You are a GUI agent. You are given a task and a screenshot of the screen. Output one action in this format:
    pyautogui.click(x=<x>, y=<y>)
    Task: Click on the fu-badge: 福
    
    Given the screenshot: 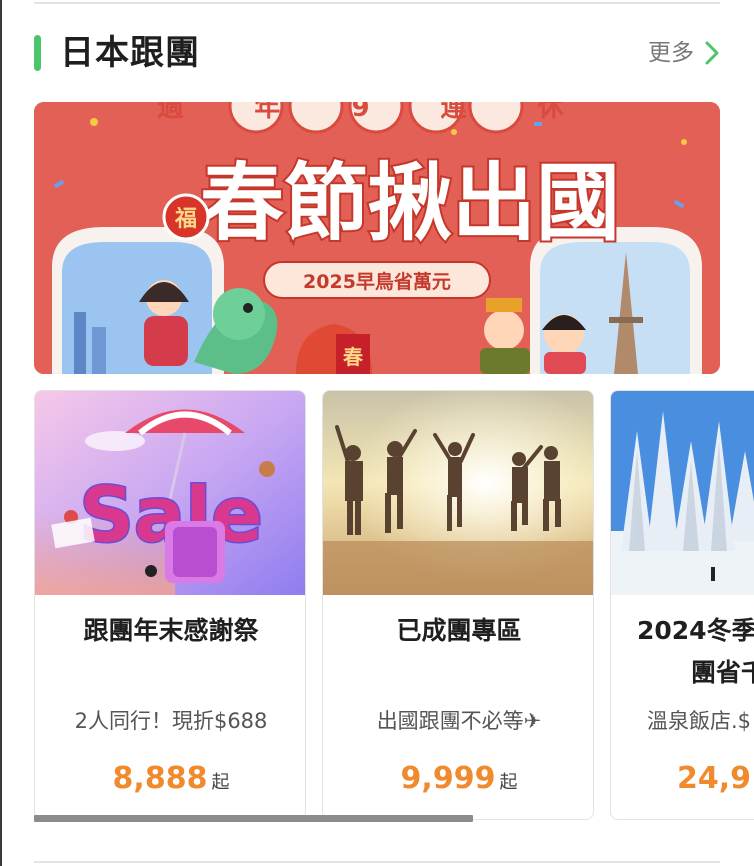 What is the action you would take?
    pyautogui.click(x=185, y=219)
    